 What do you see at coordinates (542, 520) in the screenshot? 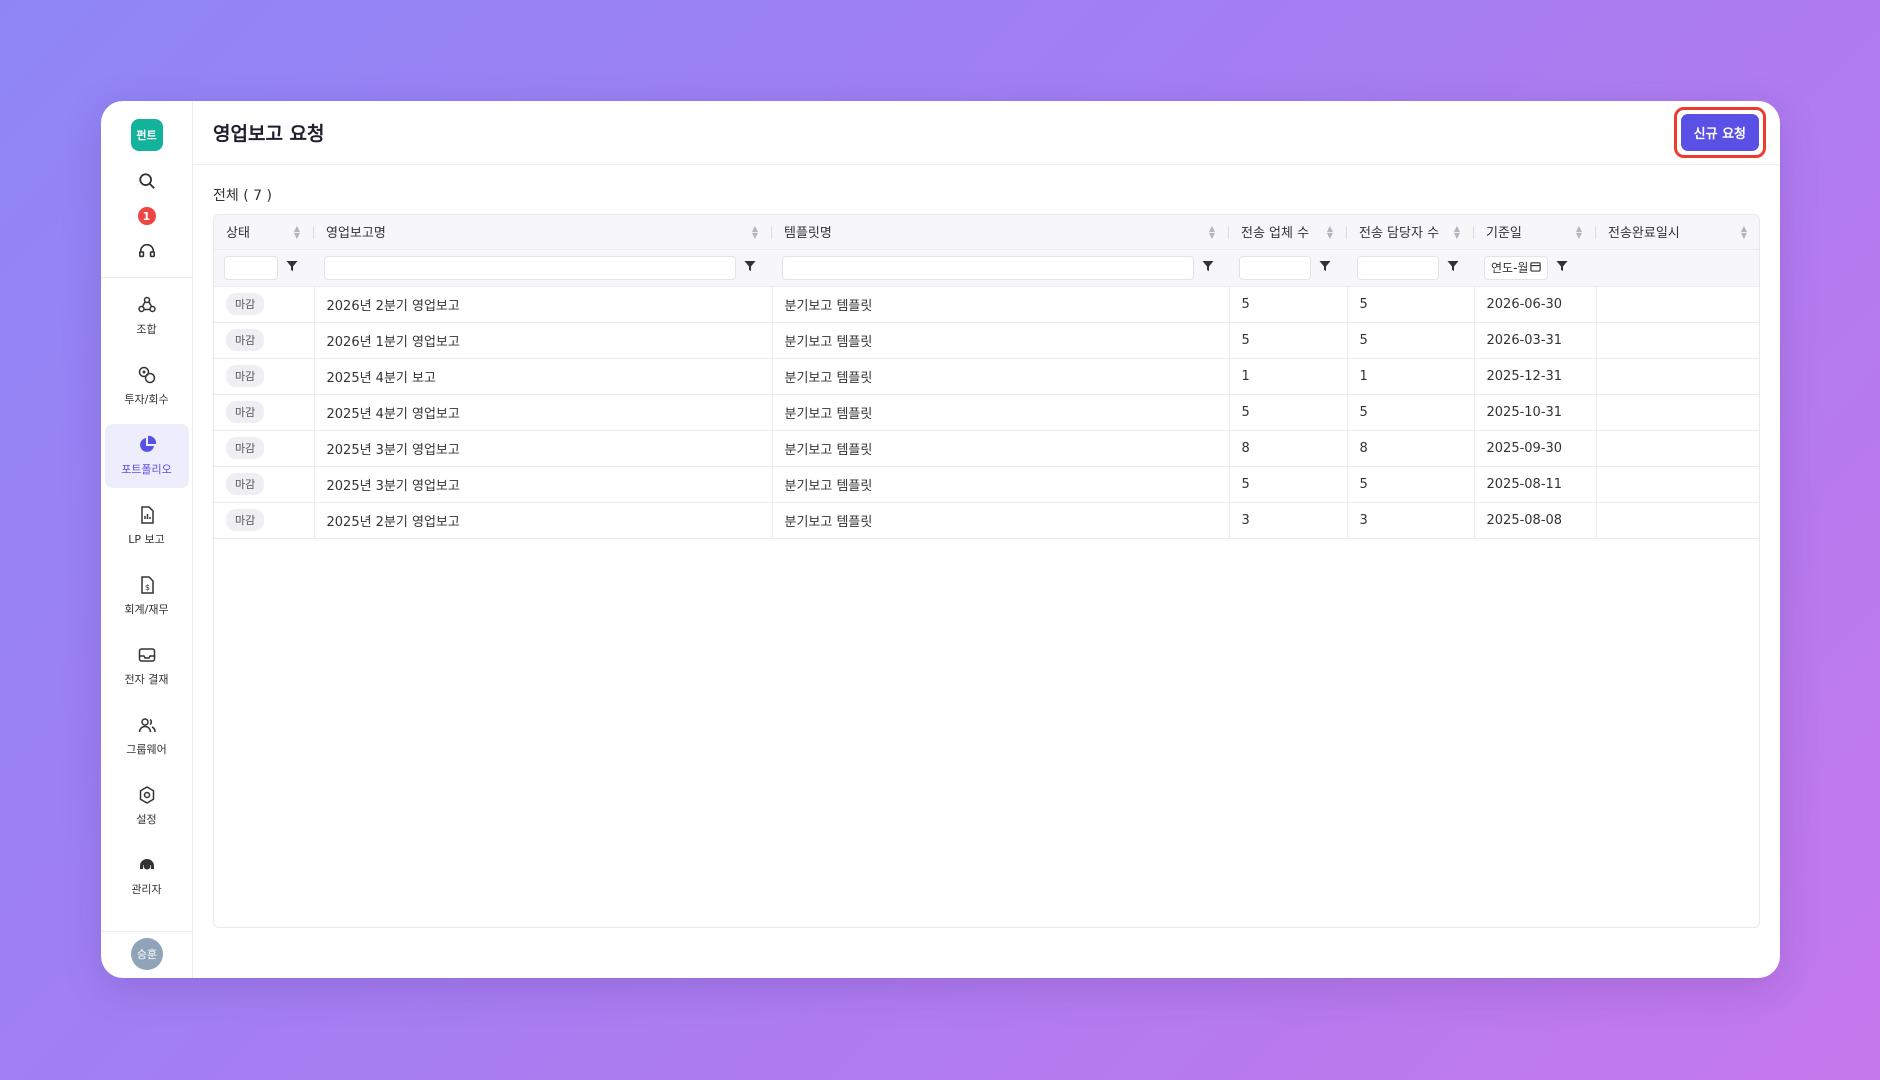
I see `report-name-cell: 2025년 2분기 영업보고` at bounding box center [542, 520].